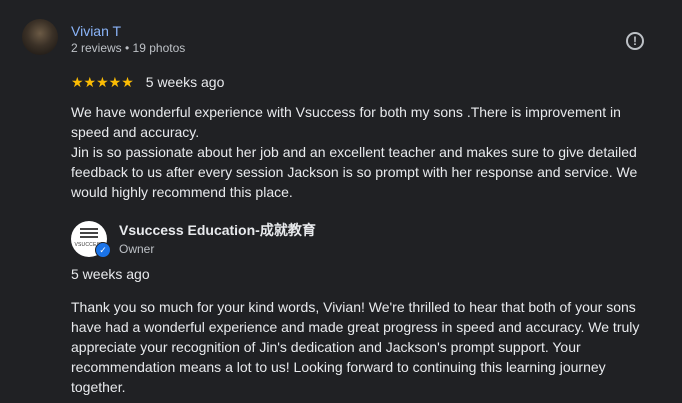 The height and width of the screenshot is (403, 682). Describe the element at coordinates (128, 48) in the screenshot. I see `reviewer-meta: 2 reviews • 19 photos` at that location.